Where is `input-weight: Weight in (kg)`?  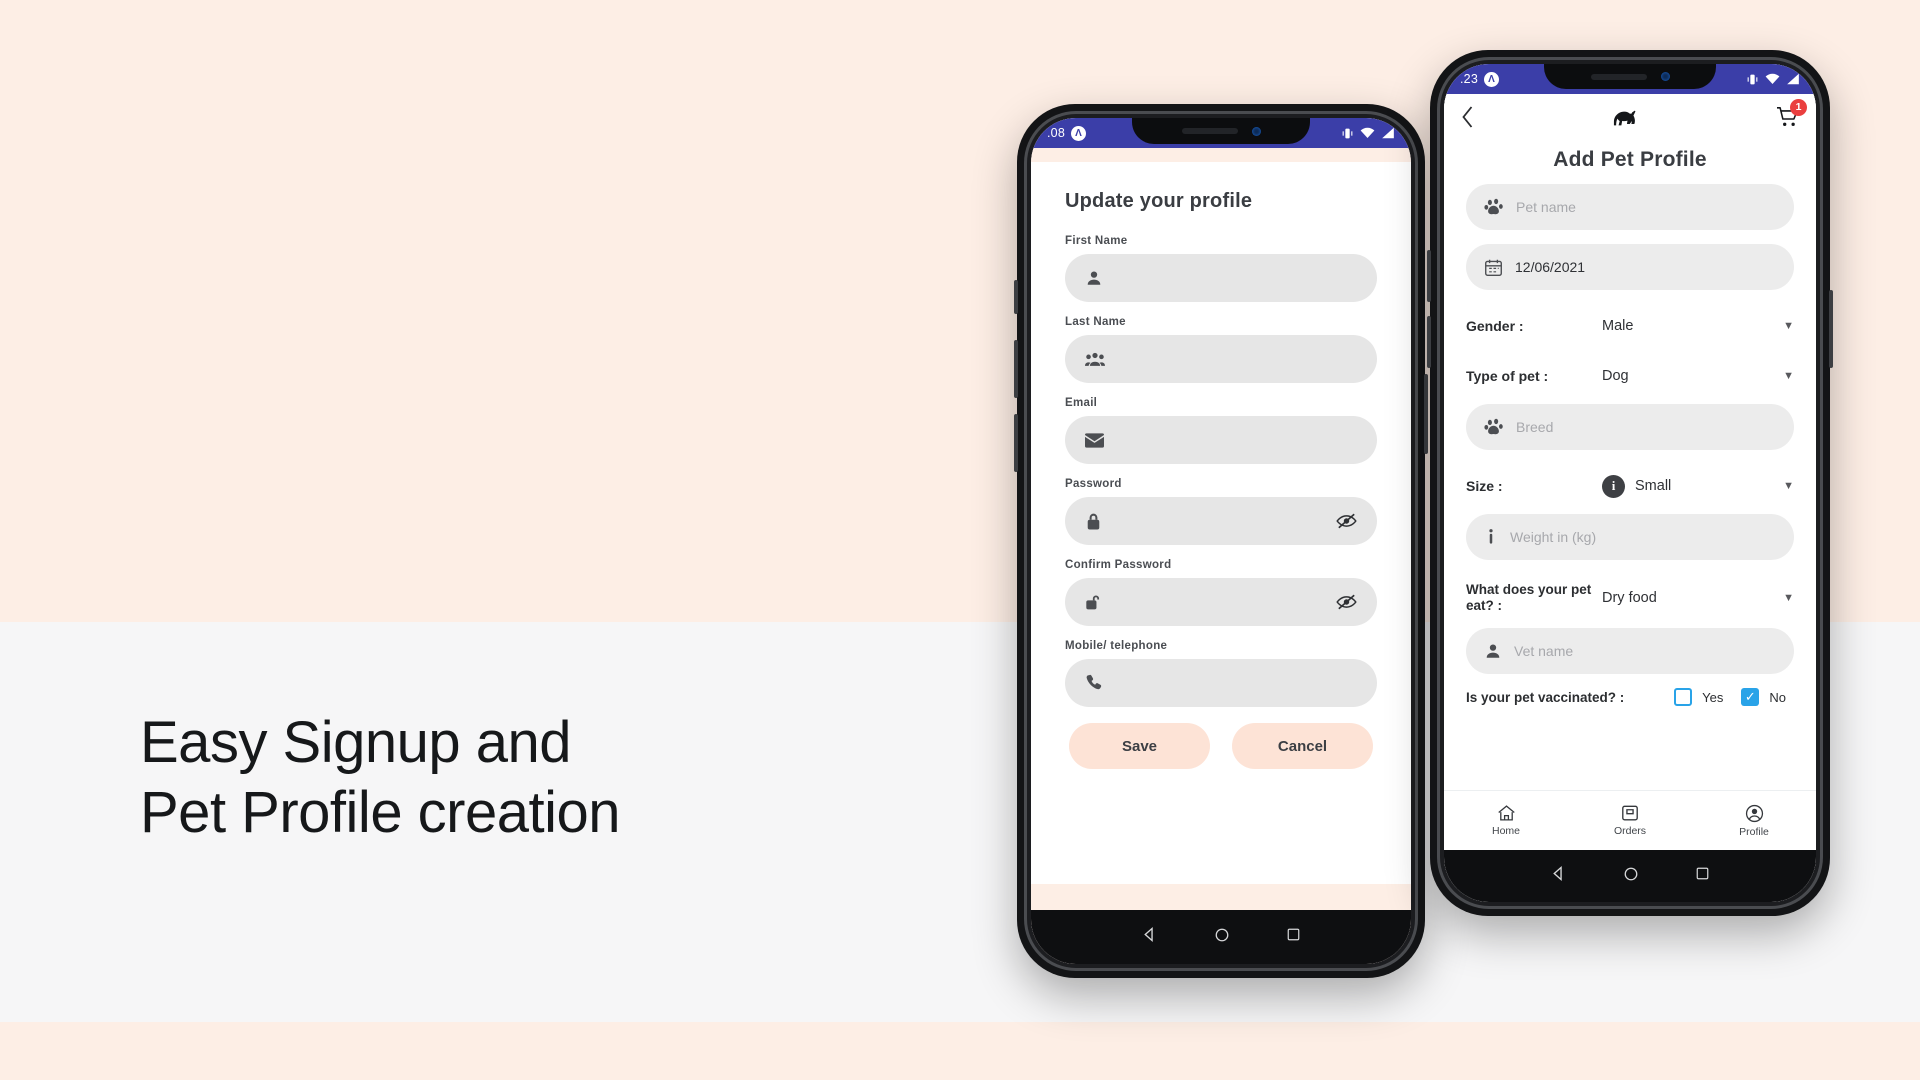 input-weight: Weight in (kg) is located at coordinates (1630, 537).